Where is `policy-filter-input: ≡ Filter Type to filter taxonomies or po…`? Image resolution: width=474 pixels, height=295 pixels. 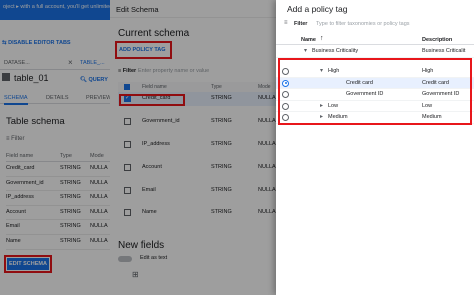
policy-filter-input: ≡ Filter Type to filter taxonomies or po… is located at coordinates (377, 25).